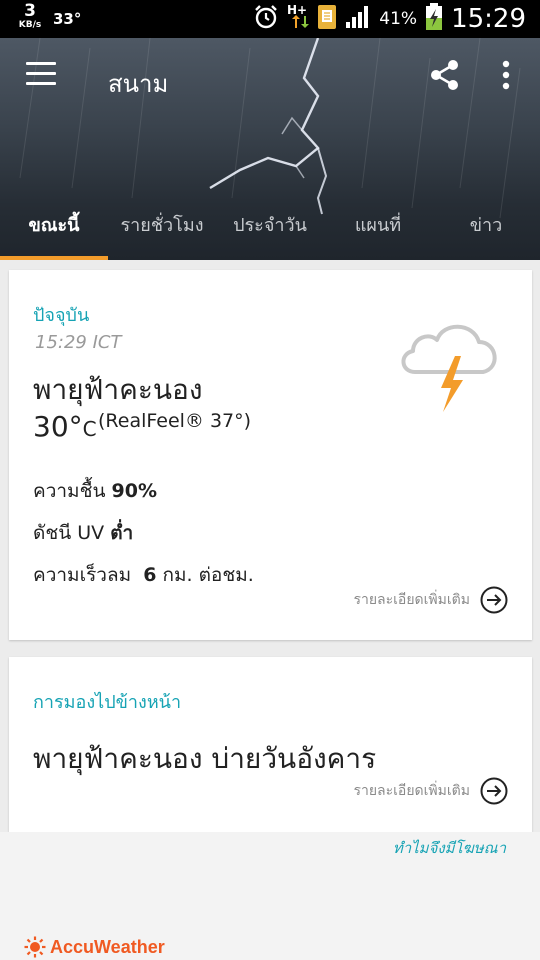  What do you see at coordinates (208, 575) in the screenshot?
I see `wind-unit: กม. ต่อชม.` at bounding box center [208, 575].